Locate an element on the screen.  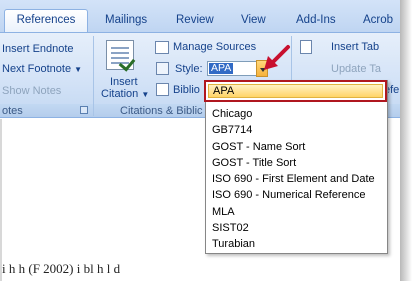
manage-sources-icon is located at coordinates (162, 47).